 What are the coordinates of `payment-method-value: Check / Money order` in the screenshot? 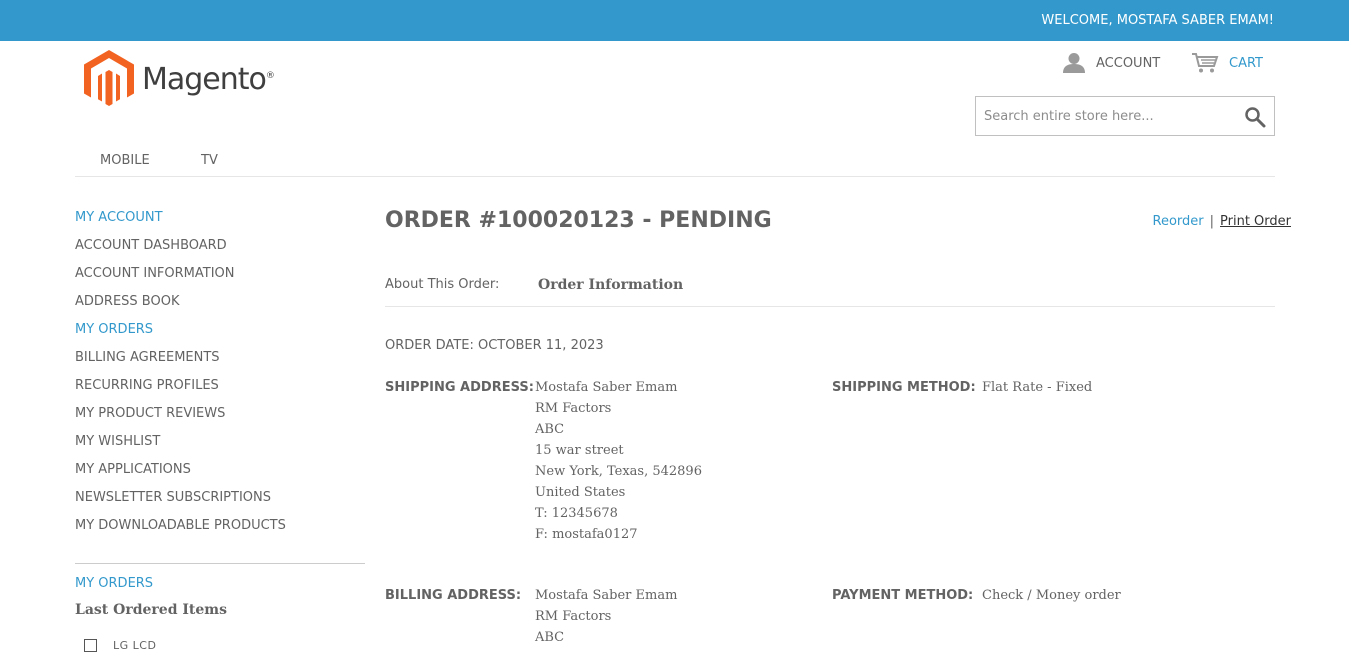 It's located at (1051, 595).